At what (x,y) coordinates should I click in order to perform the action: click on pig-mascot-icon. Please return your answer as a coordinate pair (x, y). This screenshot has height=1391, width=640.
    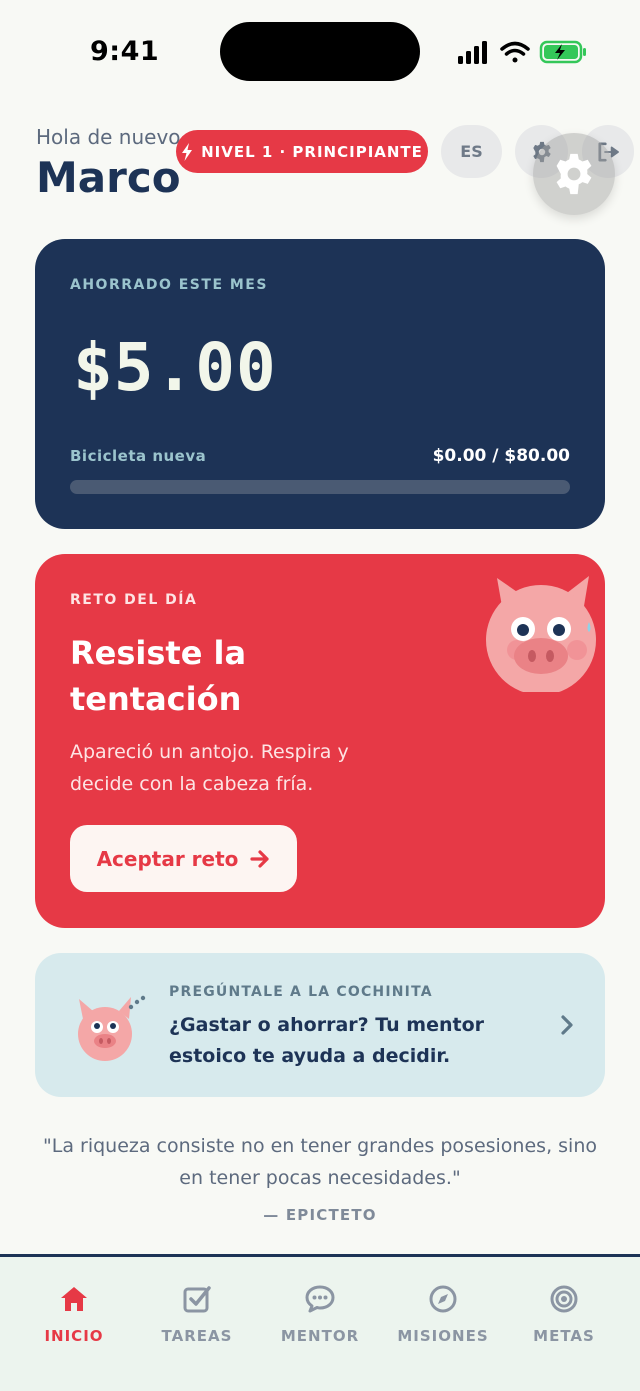
    Looking at the image, I should click on (541, 634).